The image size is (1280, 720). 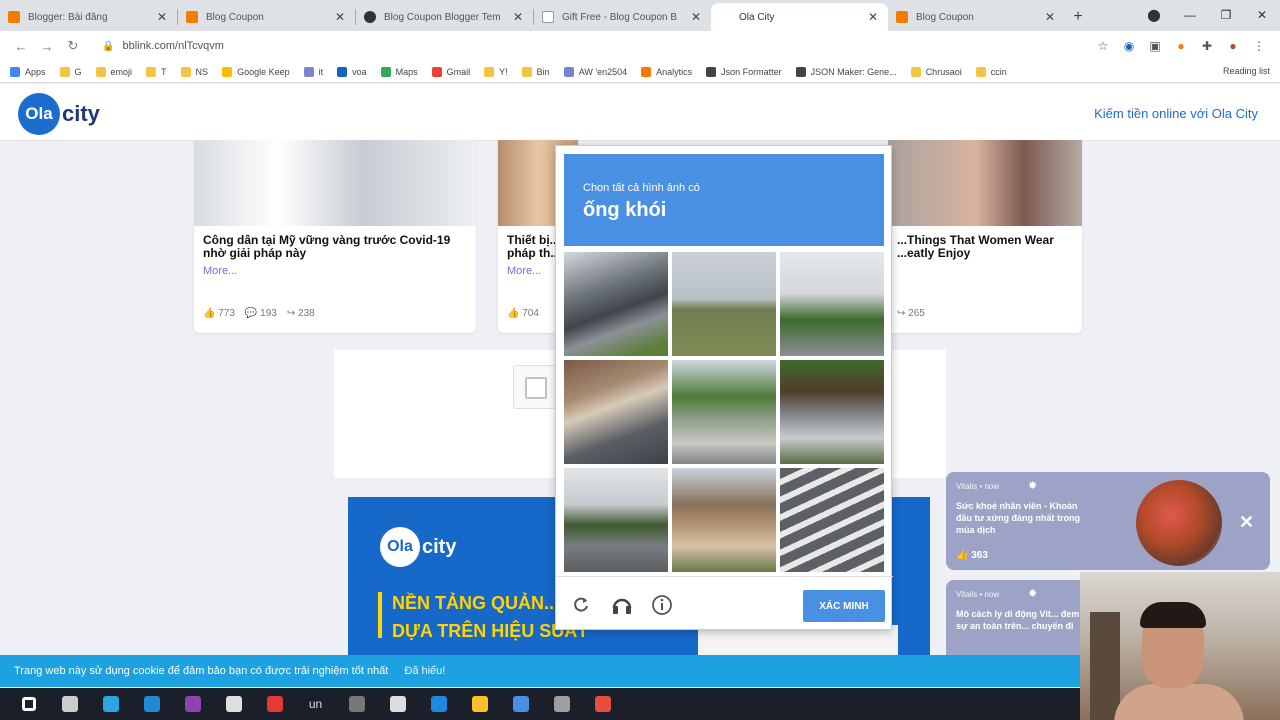 What do you see at coordinates (110, 704) in the screenshot?
I see `edge-icon` at bounding box center [110, 704].